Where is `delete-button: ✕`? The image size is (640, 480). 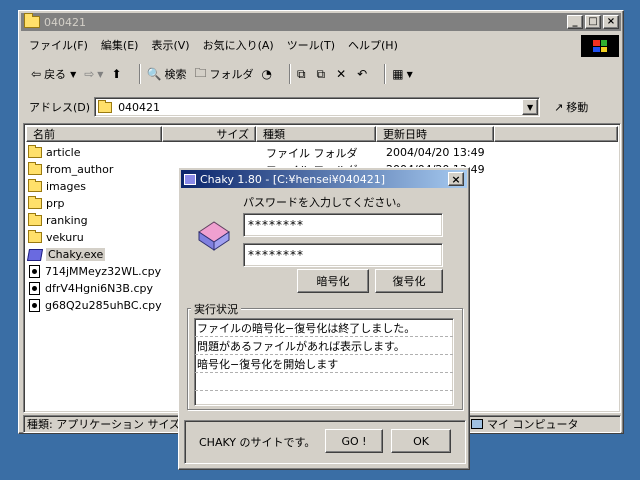
delete-button: ✕ is located at coordinates (342, 74).